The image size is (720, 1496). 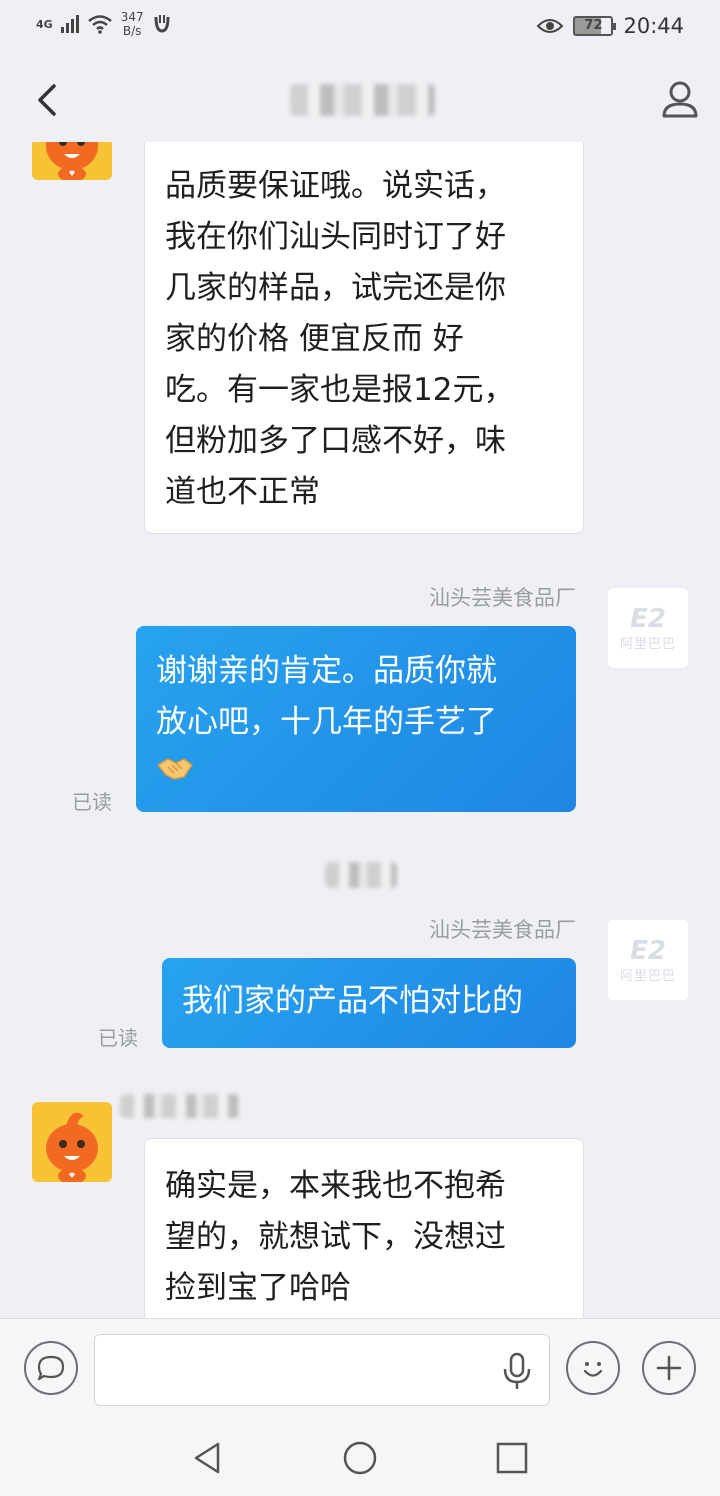 I want to click on message-line: 确实是，本来我也不抱希, so click(x=335, y=1186).